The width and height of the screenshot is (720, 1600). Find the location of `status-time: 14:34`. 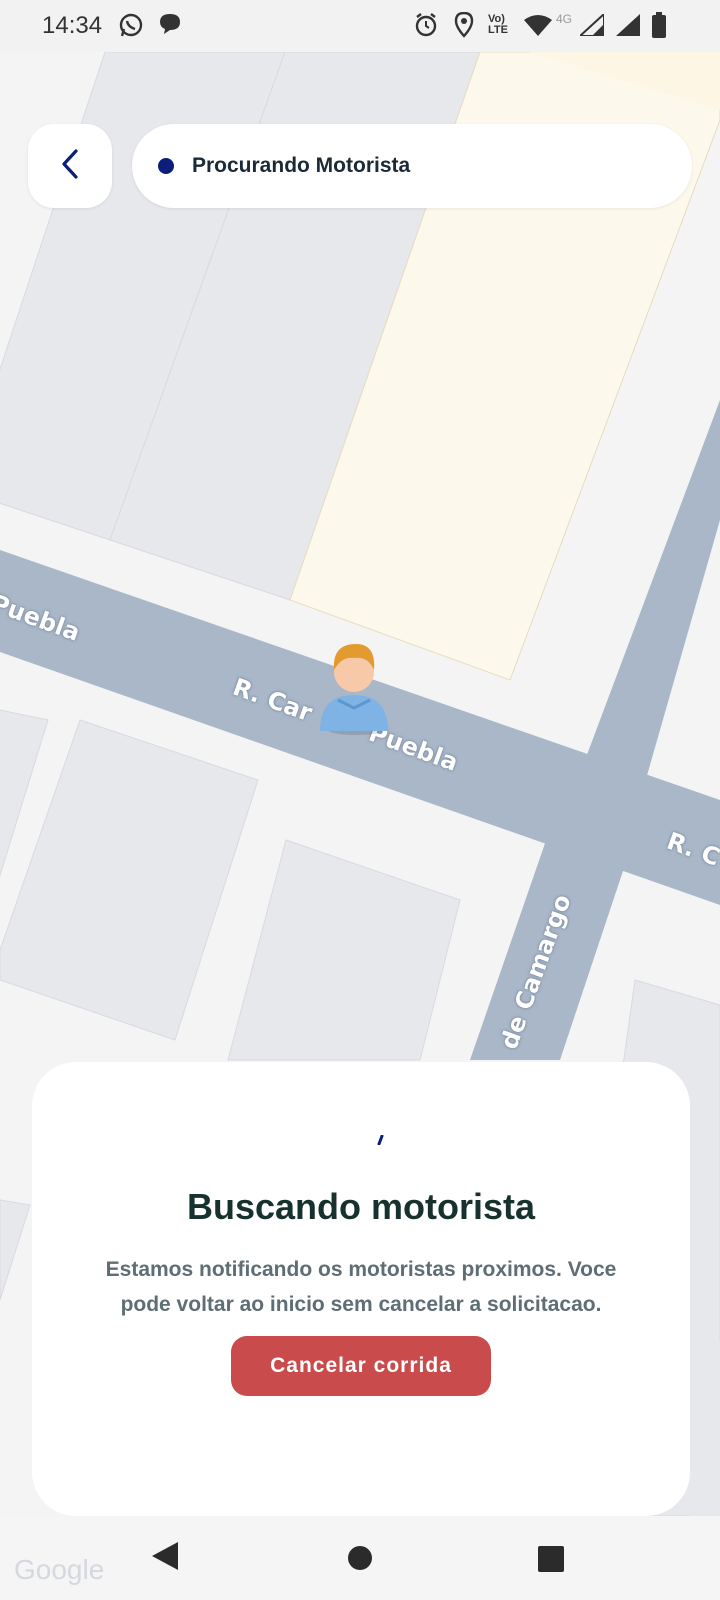

status-time: 14:34 is located at coordinates (72, 25).